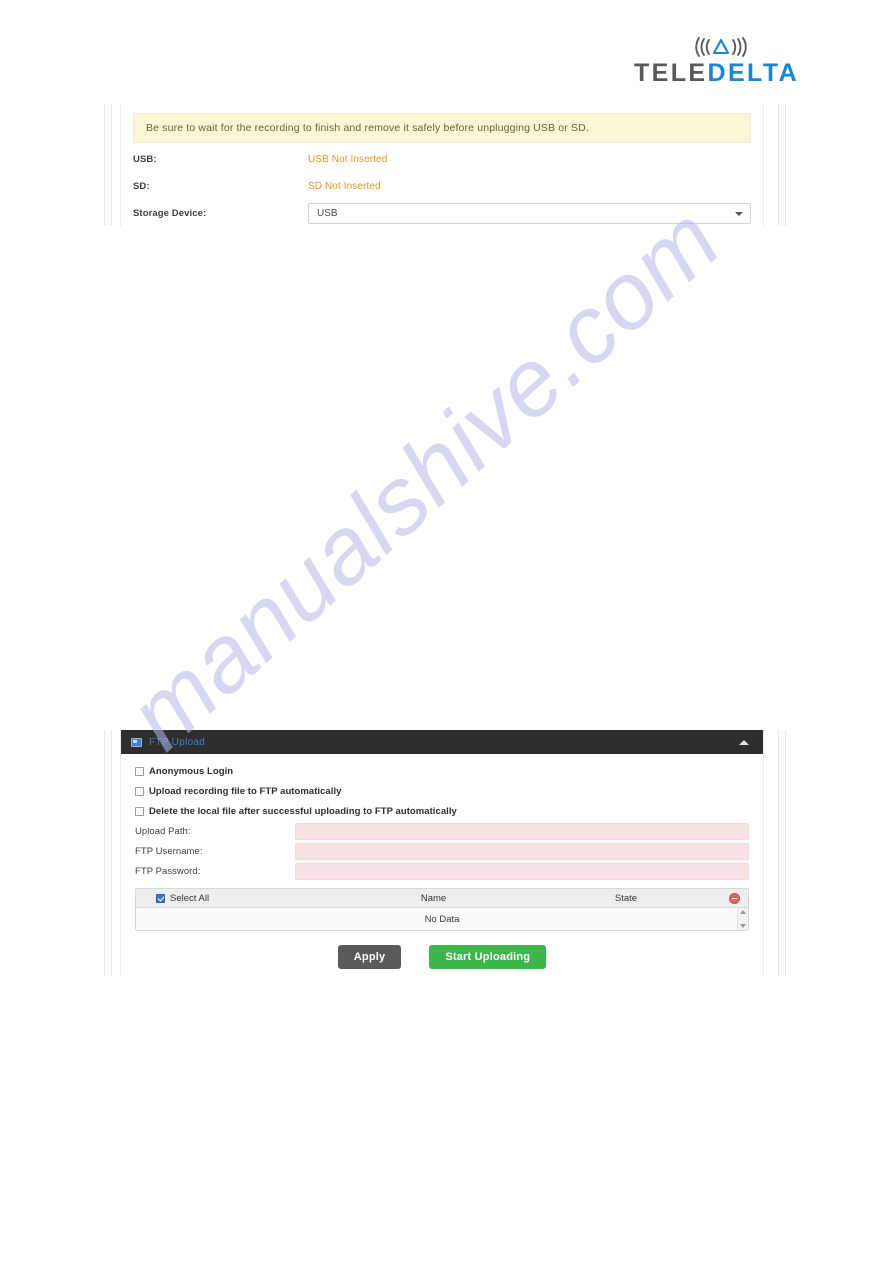 The width and height of the screenshot is (893, 1263). I want to click on upload-files-table: Select All Name State No Data, so click(442, 909).